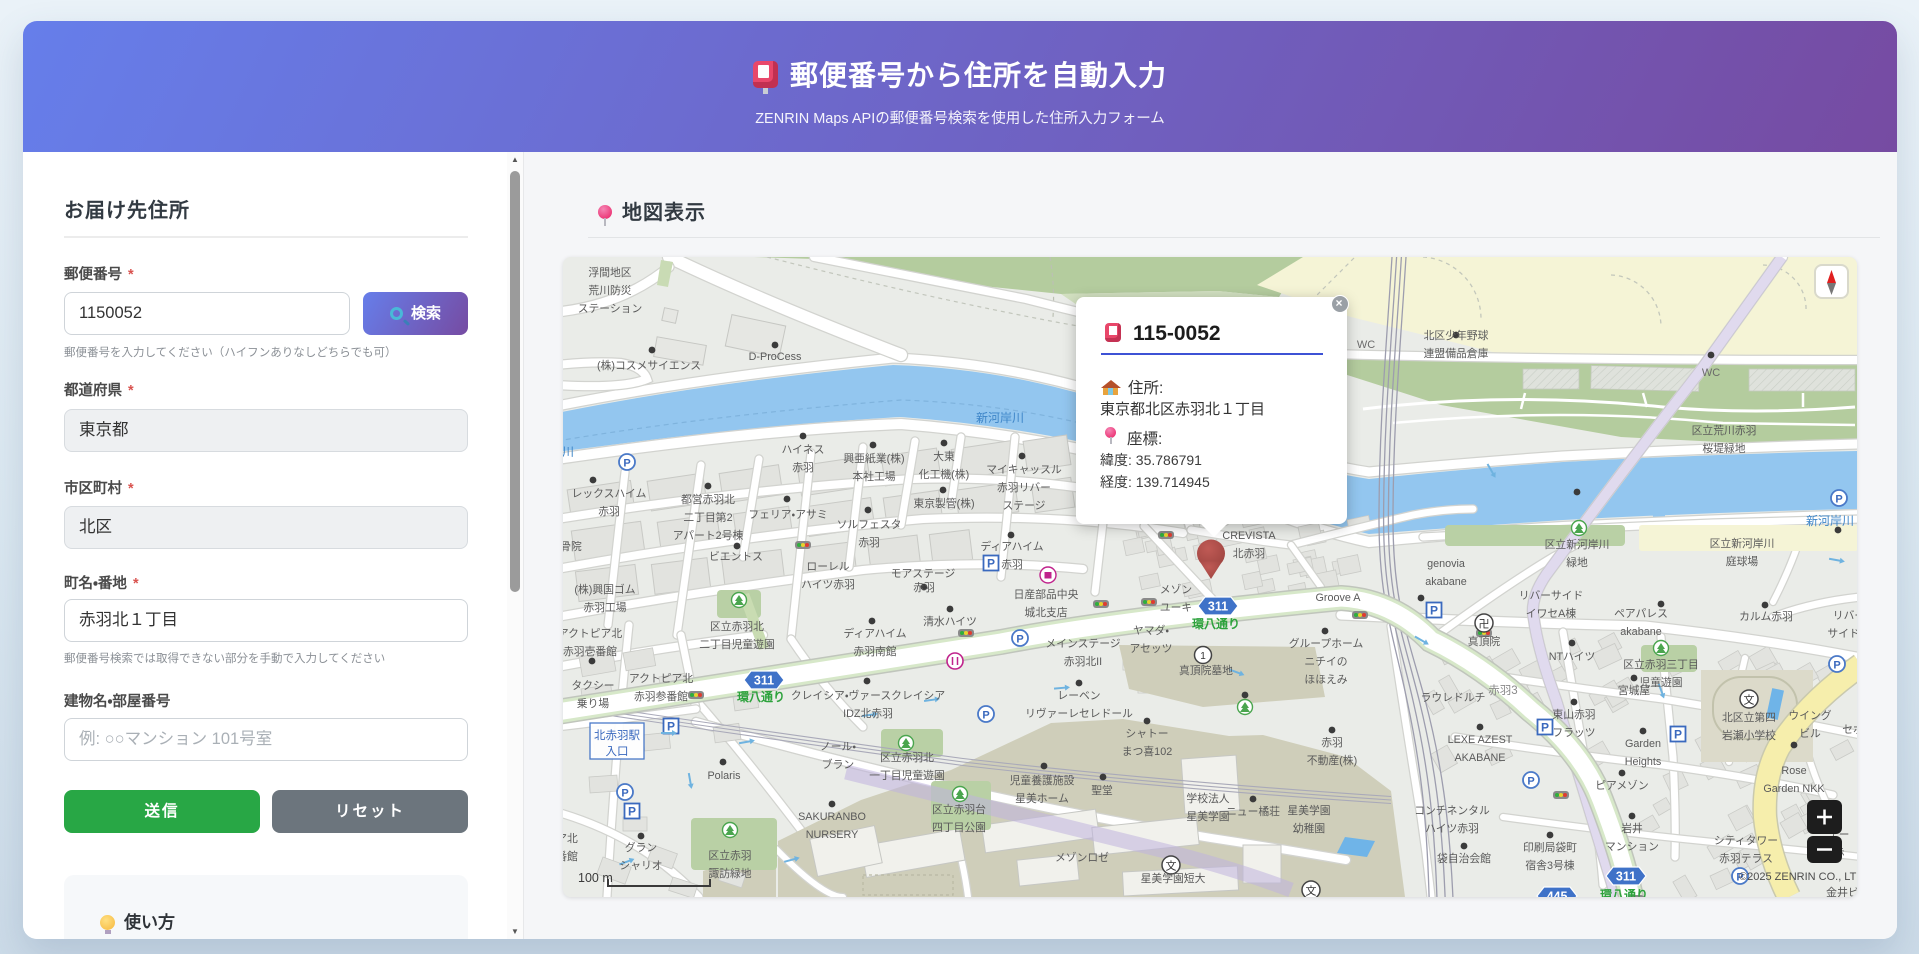  What do you see at coordinates (729, 855) in the screenshot?
I see `svg-text: 区立赤羽` at bounding box center [729, 855].